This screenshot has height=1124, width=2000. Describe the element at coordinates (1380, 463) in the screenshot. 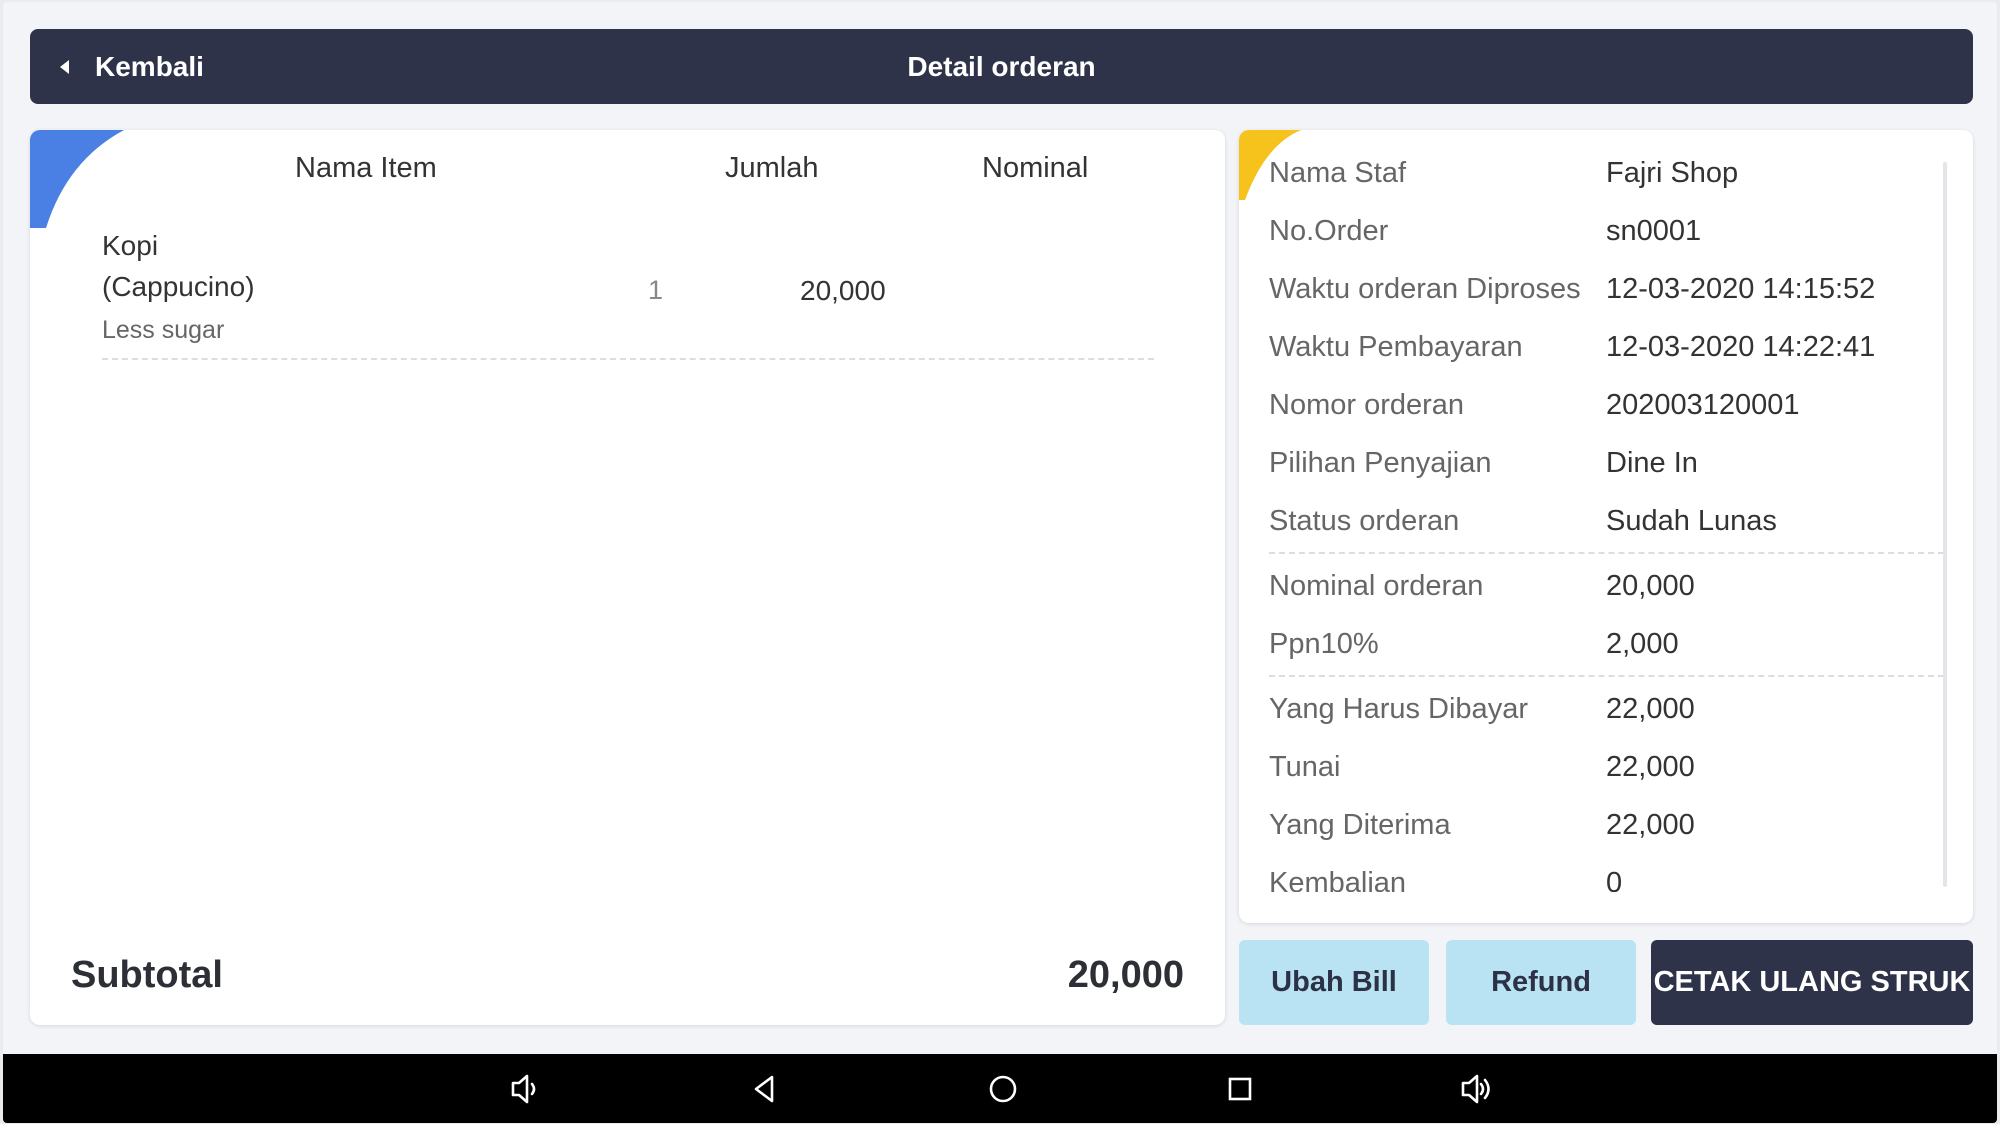

I see `info-key: Pilihan Penyajian` at that location.